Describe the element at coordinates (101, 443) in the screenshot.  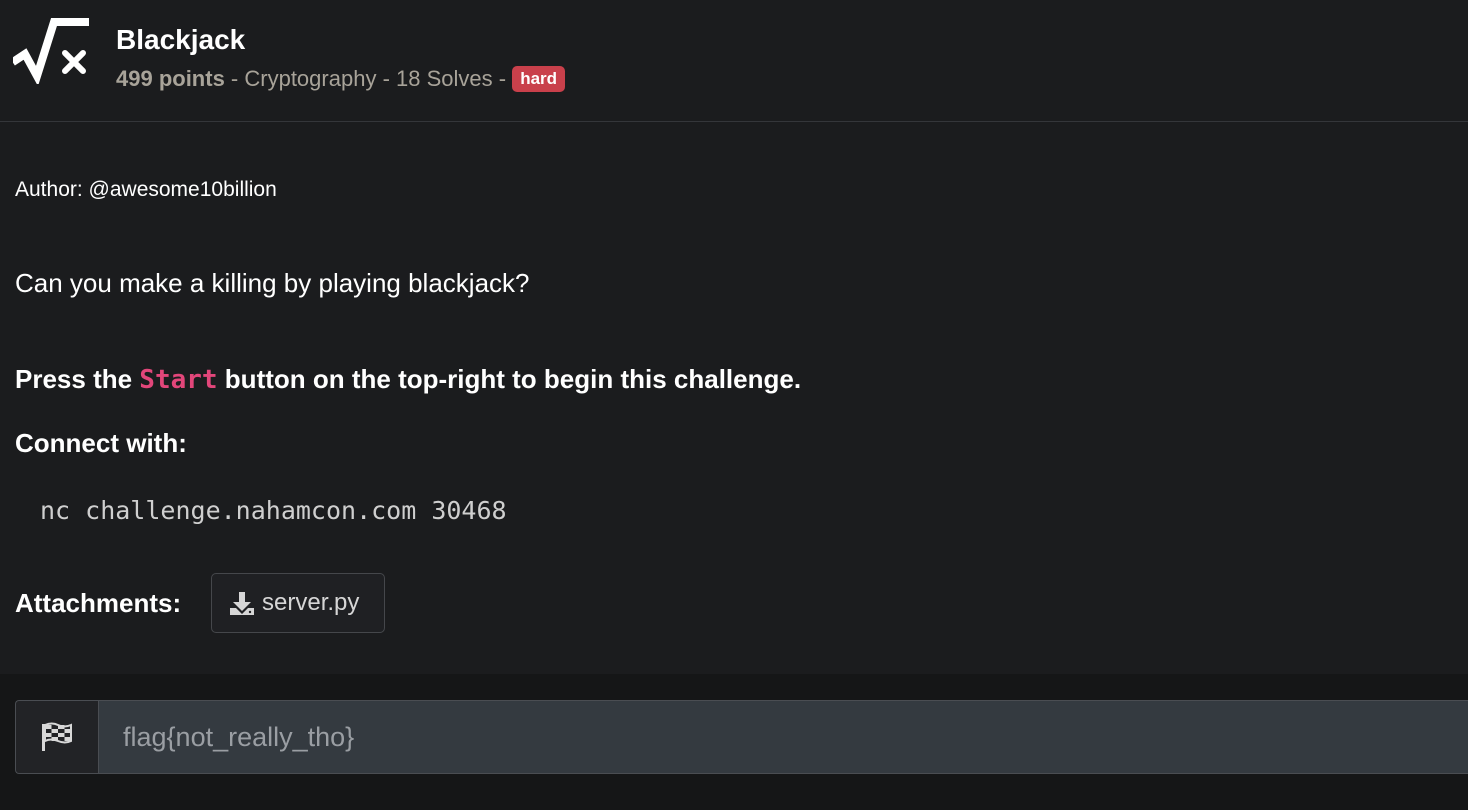
I see `connect-label: Connect with:` at that location.